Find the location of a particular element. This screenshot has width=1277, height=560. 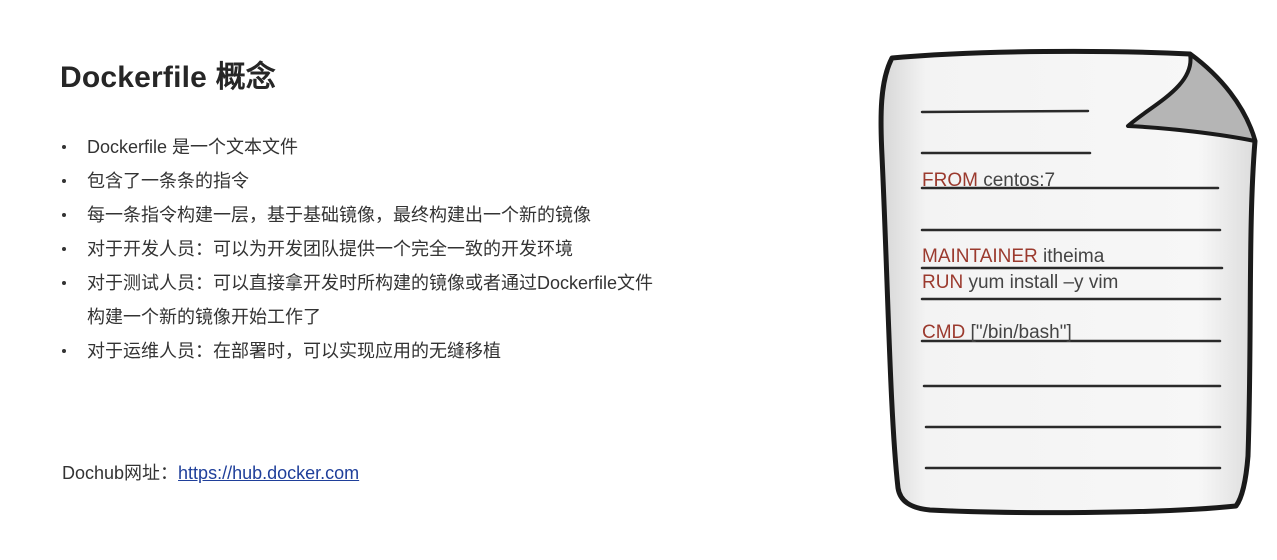

bullet-text: 对于开发人员：可以为开发团队提供一个完全一致的开发环境 is located at coordinates (330, 249).